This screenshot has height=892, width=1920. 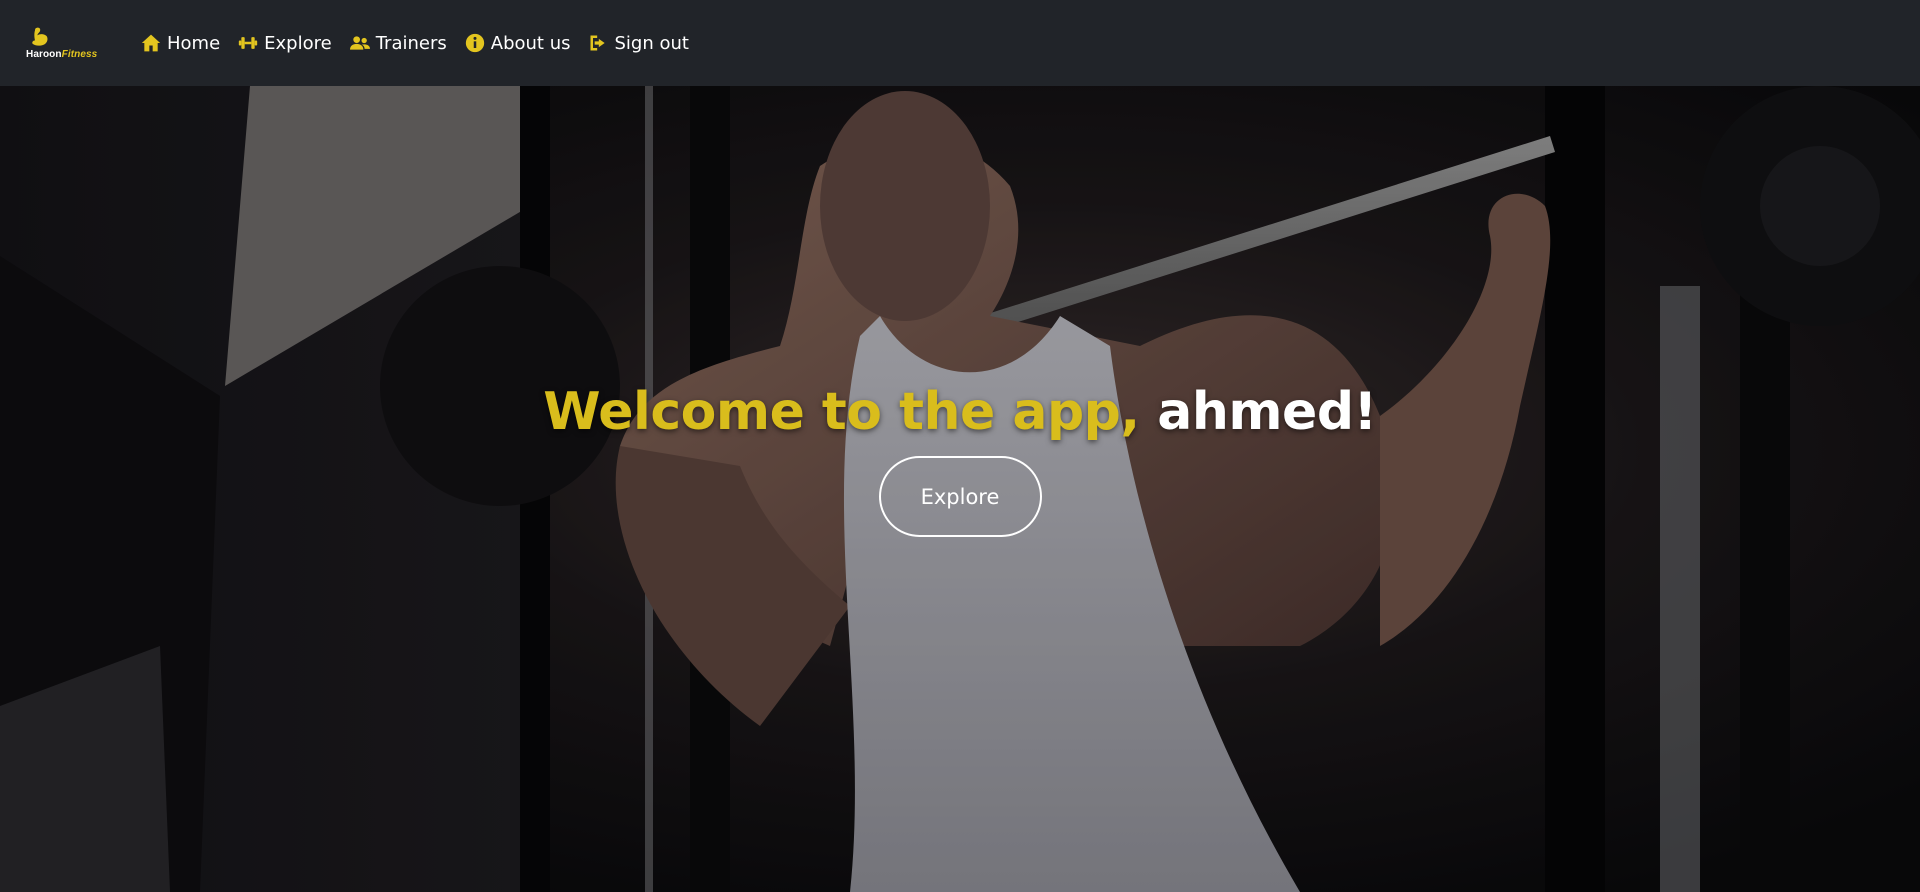 I want to click on nav-link-trainers-label: Trainers, so click(x=411, y=43).